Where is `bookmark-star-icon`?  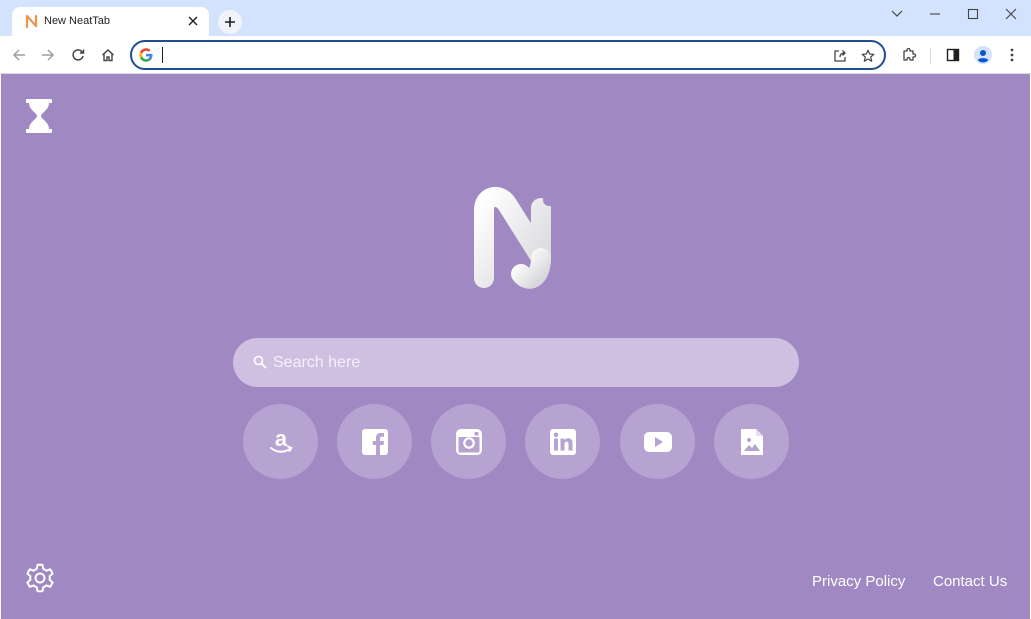 bookmark-star-icon is located at coordinates (868, 56).